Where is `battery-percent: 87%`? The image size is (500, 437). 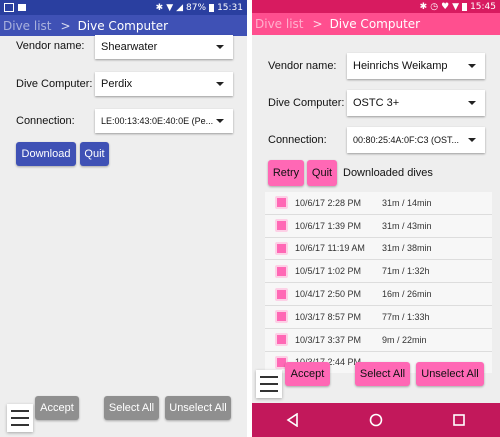 battery-percent: 87% is located at coordinates (196, 7).